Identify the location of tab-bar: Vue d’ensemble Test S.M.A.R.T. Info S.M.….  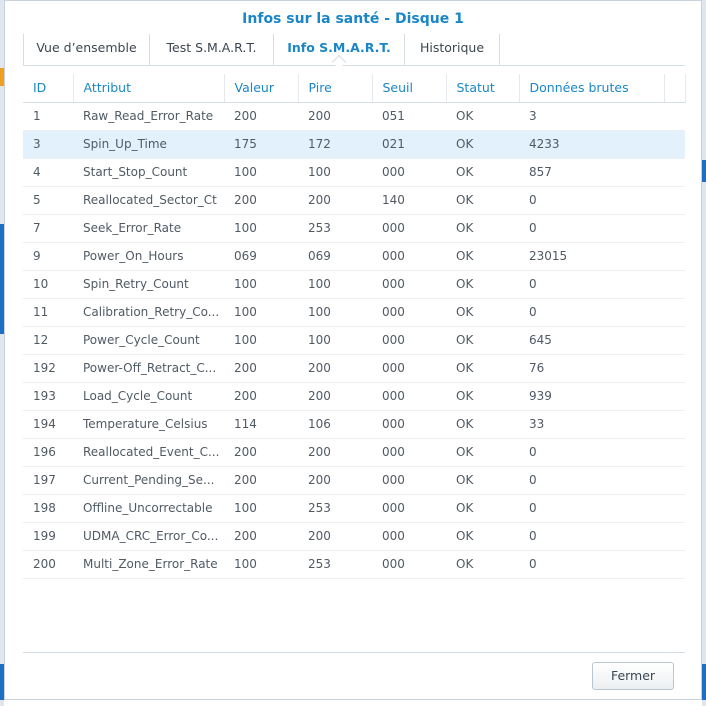
(354, 50).